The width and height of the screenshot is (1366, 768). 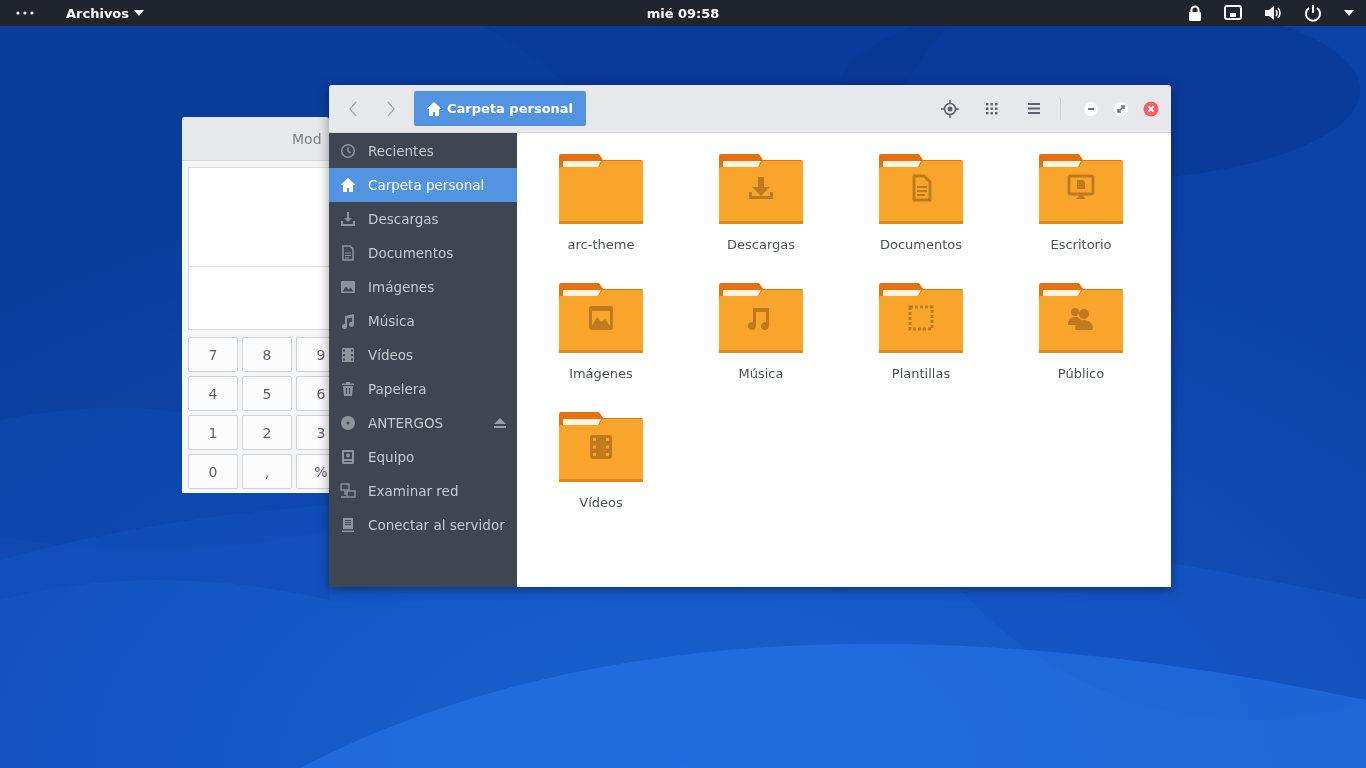 What do you see at coordinates (423, 389) in the screenshot?
I see `sidebar-item: Papelera` at bounding box center [423, 389].